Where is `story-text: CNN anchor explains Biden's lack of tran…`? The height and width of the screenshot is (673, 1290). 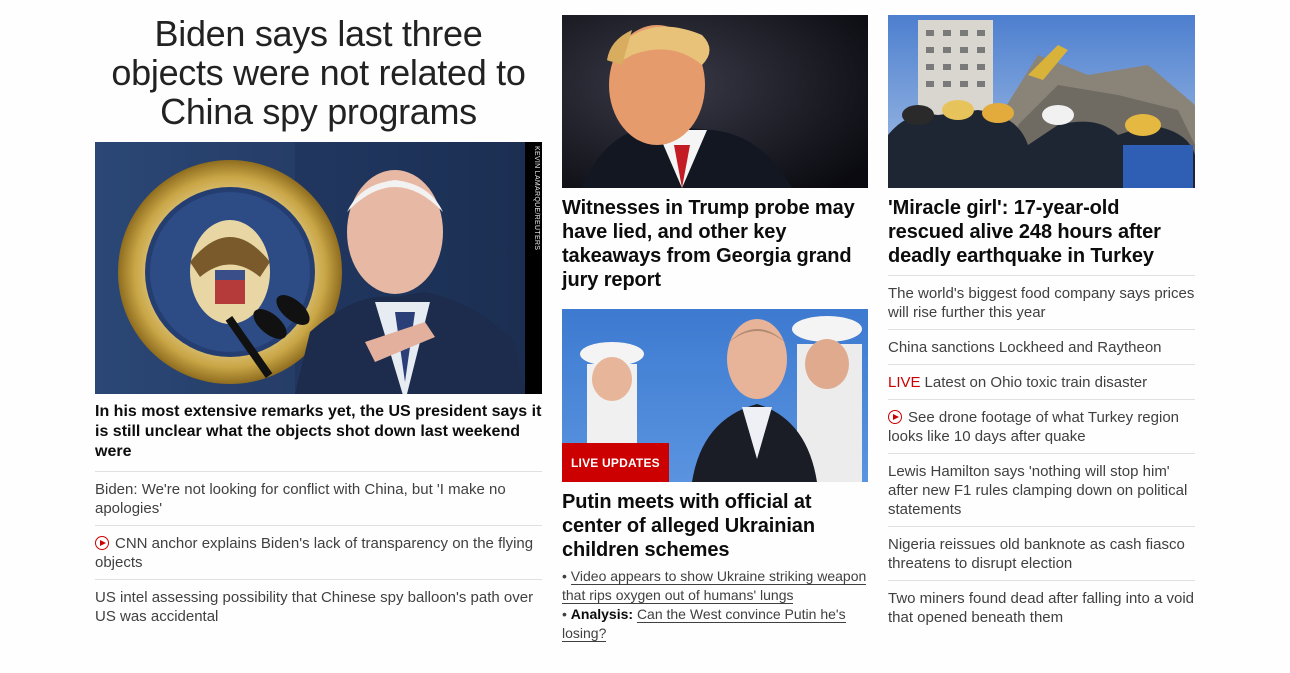 story-text: CNN anchor explains Biden's lack of tran… is located at coordinates (314, 553).